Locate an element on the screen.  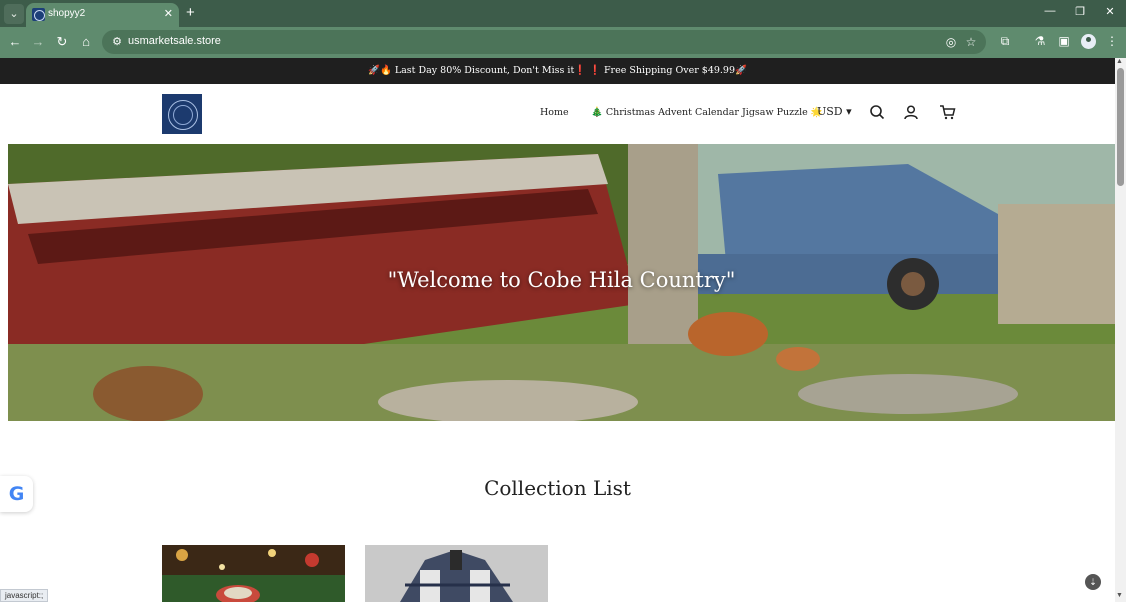
tab-close-icon: ✕ is located at coordinates (168, 13).